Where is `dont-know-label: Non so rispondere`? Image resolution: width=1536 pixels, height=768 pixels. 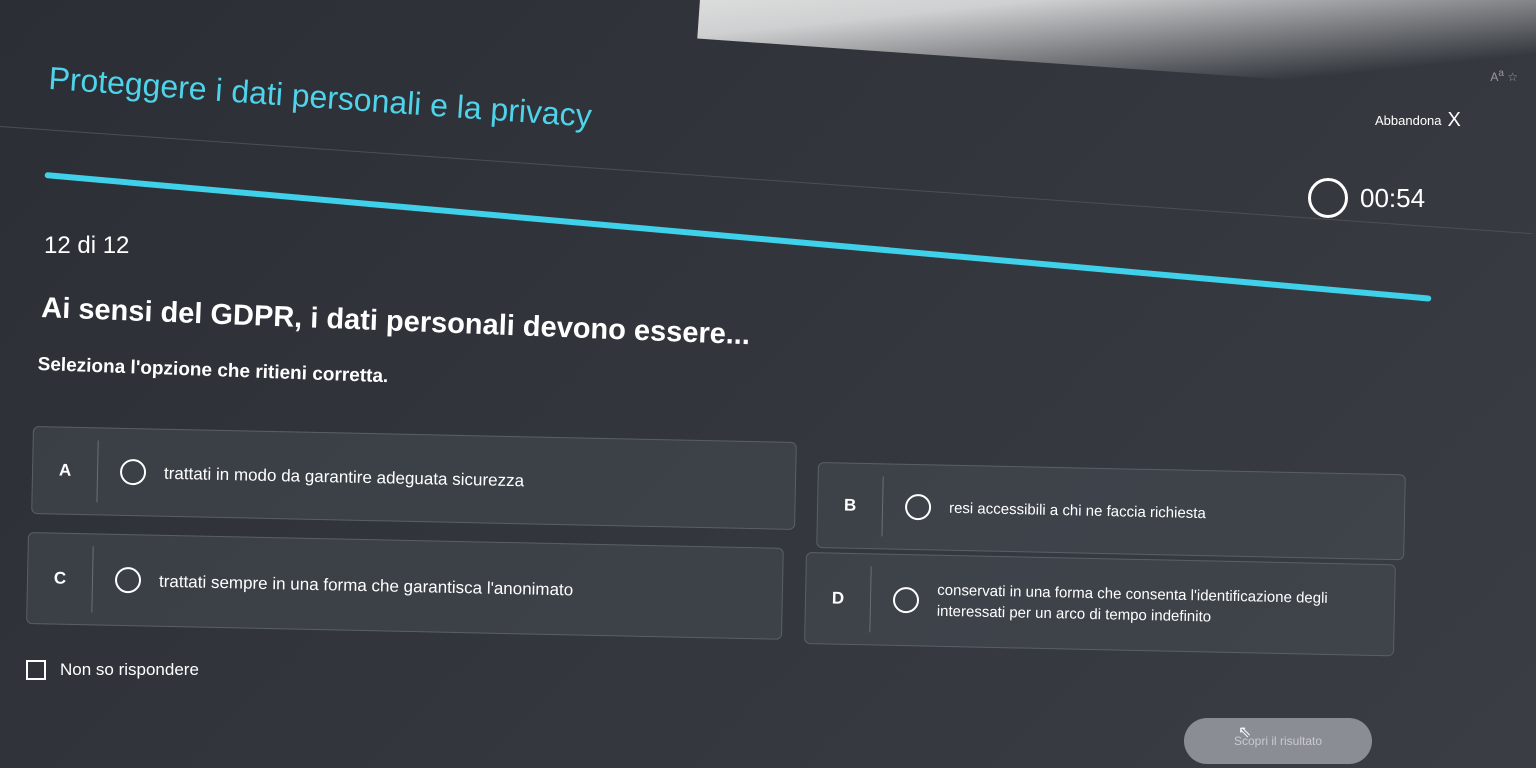
dont-know-label: Non so rispondere is located at coordinates (129, 669).